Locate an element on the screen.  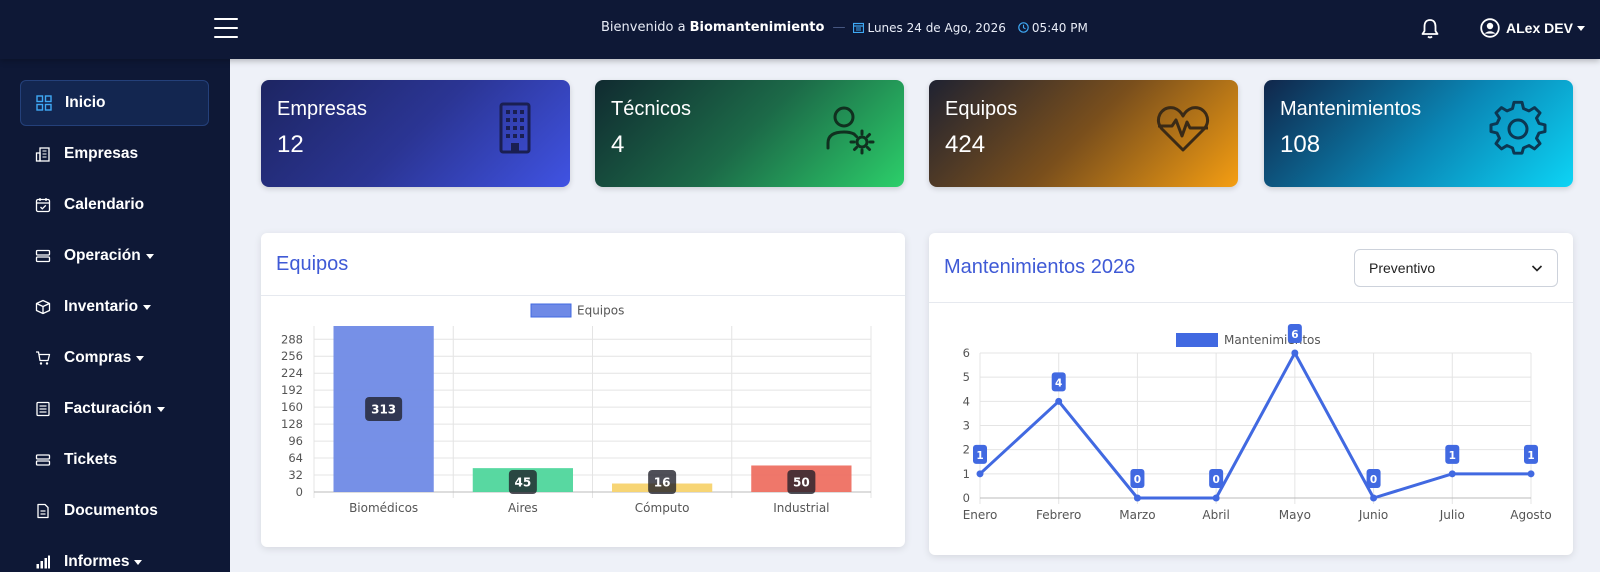
gear-icon is located at coordinates (1518, 127).